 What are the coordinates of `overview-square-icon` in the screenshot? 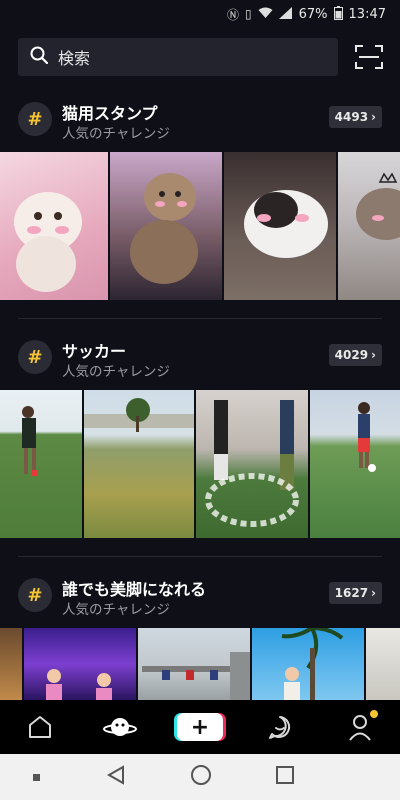 It's located at (285, 777).